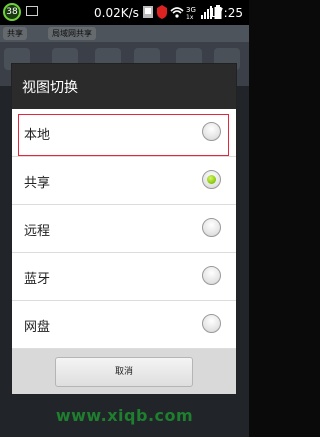  What do you see at coordinates (190, 17) in the screenshot?
I see `svg-text: 1x` at bounding box center [190, 17].